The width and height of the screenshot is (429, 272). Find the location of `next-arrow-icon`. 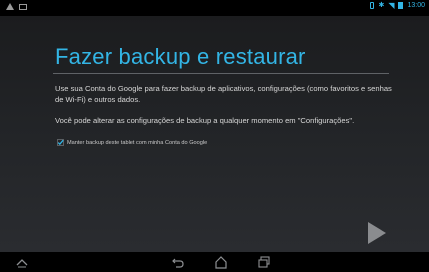

next-arrow-icon is located at coordinates (377, 233).